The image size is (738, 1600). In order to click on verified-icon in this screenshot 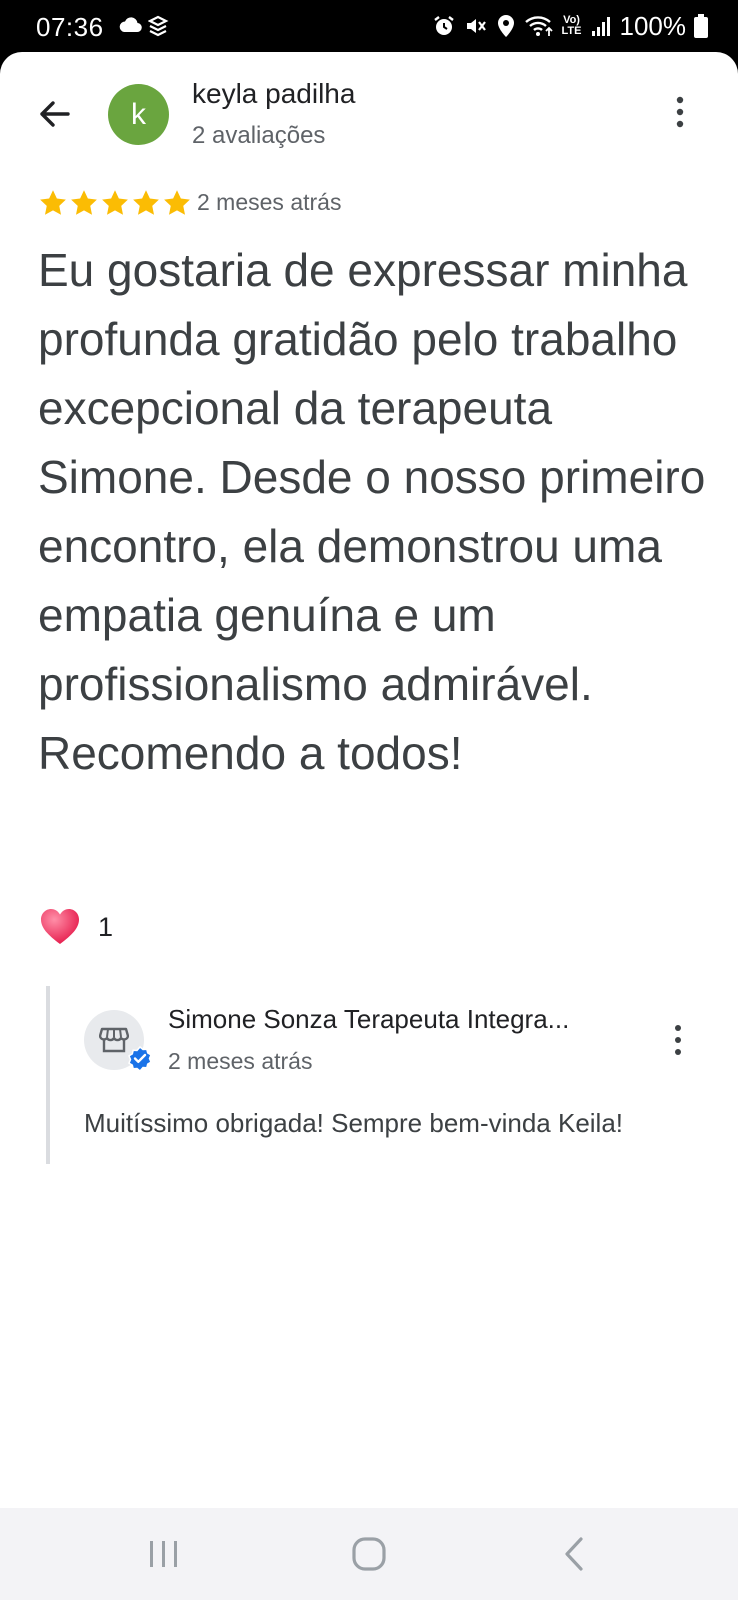, I will do `click(140, 1058)`.